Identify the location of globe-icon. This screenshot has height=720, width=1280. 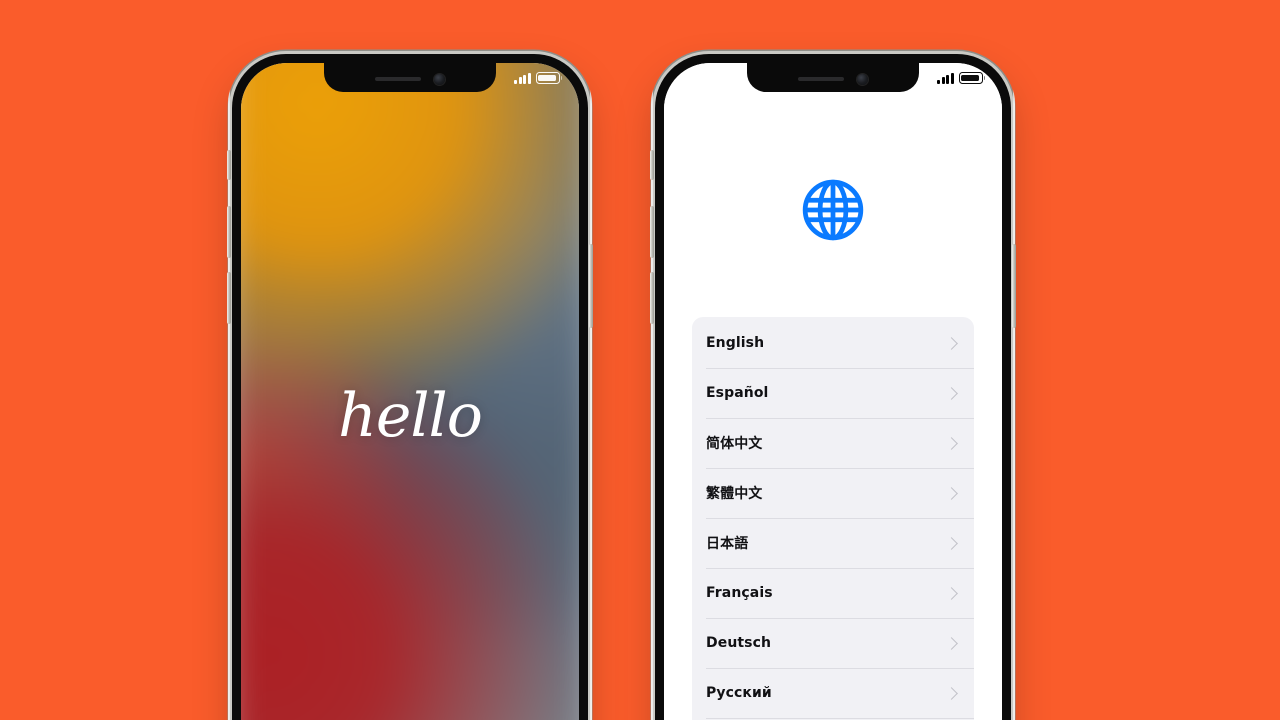
(833, 210).